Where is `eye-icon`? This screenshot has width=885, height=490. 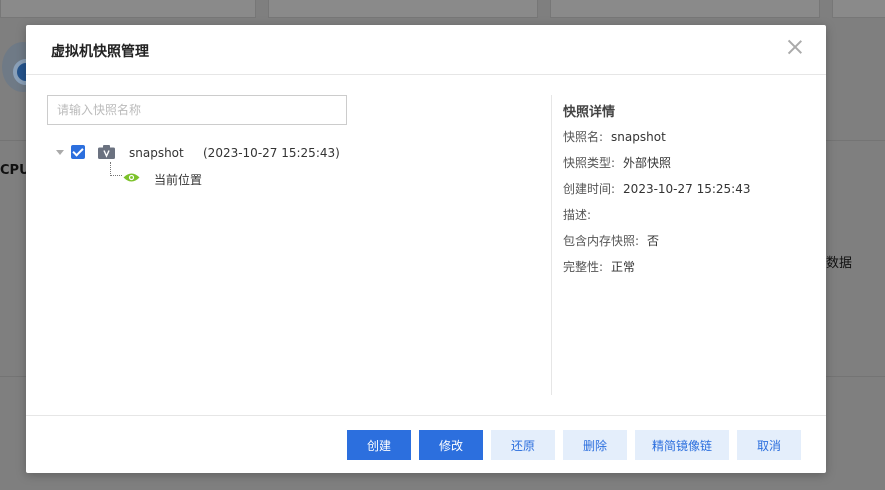 eye-icon is located at coordinates (131, 177).